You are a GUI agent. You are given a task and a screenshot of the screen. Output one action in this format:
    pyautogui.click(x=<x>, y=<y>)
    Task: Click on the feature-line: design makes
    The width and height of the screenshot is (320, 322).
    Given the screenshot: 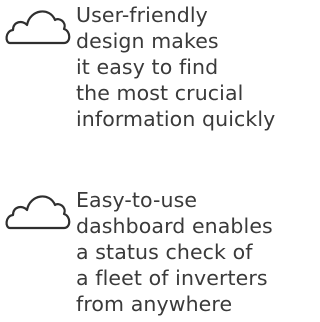 What is the action you would take?
    pyautogui.click(x=147, y=41)
    